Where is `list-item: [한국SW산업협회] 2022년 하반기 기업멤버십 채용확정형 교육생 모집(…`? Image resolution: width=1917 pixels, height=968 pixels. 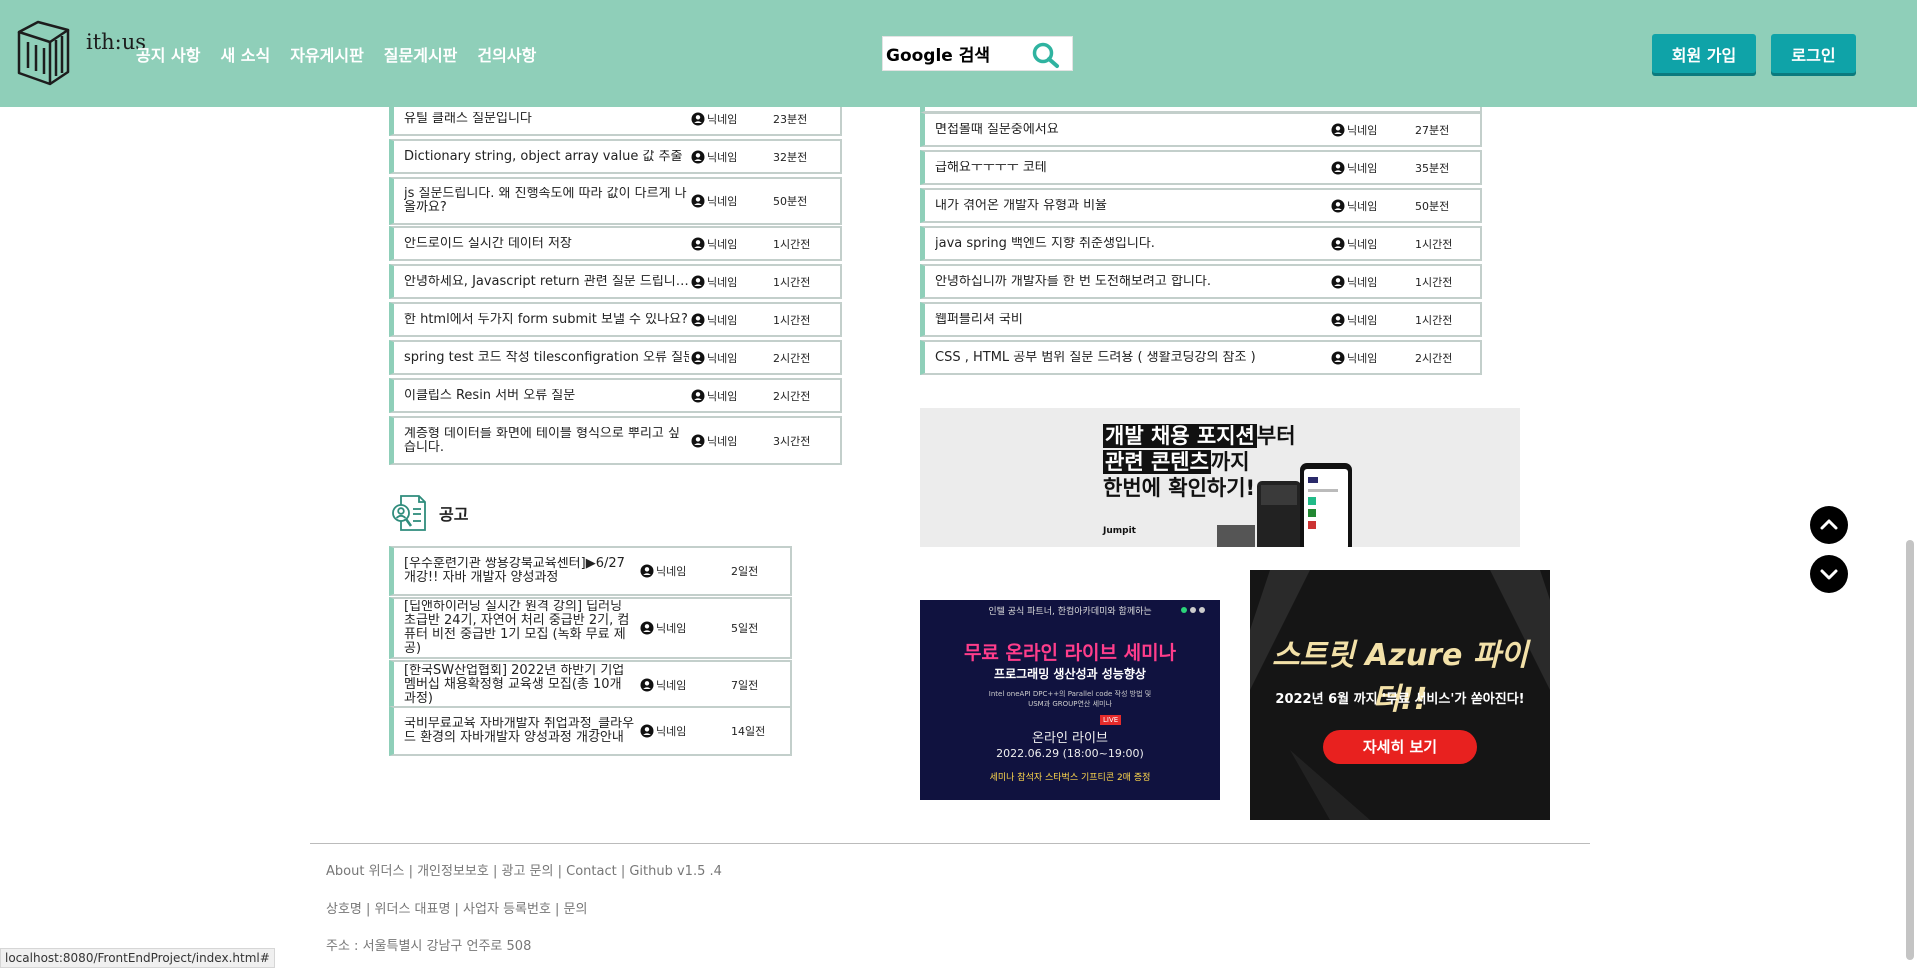
list-item: [한국SW산업협회] 2022년 하반기 기업멤버십 채용확정형 교육생 모집(… is located at coordinates (590, 685).